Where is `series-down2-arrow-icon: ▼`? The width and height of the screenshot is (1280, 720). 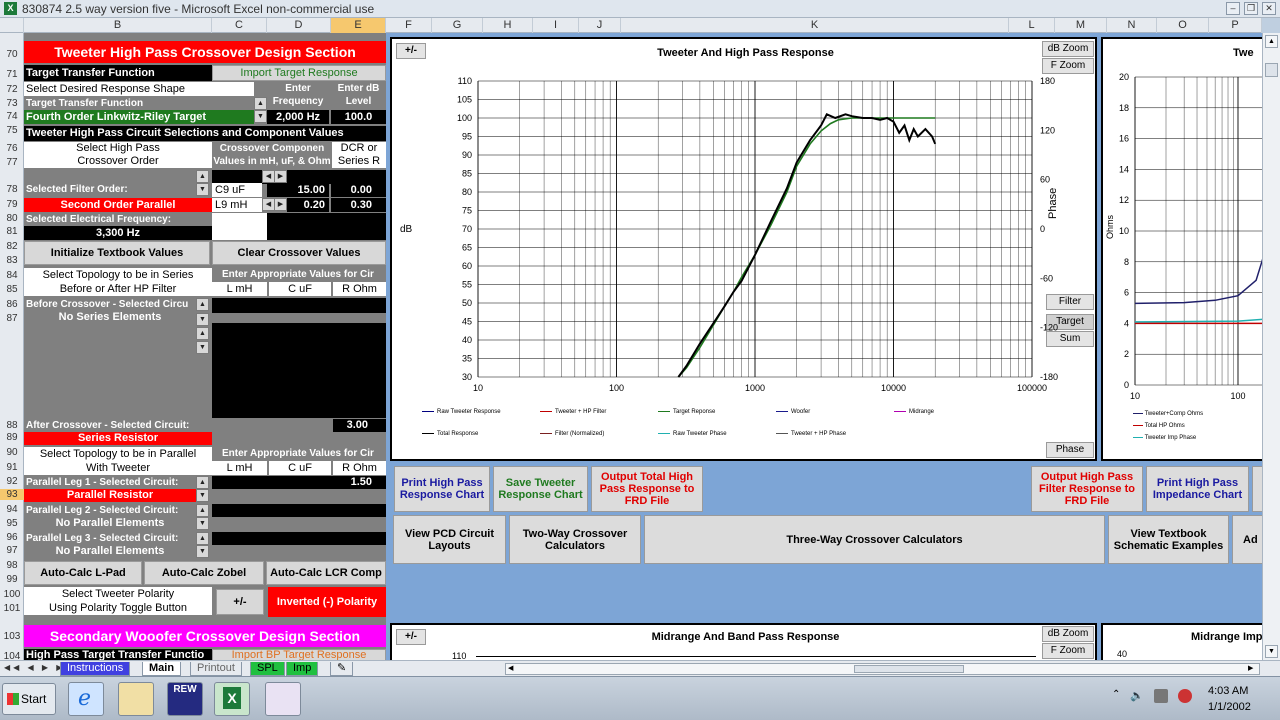 series-down2-arrow-icon: ▼ is located at coordinates (202, 347).